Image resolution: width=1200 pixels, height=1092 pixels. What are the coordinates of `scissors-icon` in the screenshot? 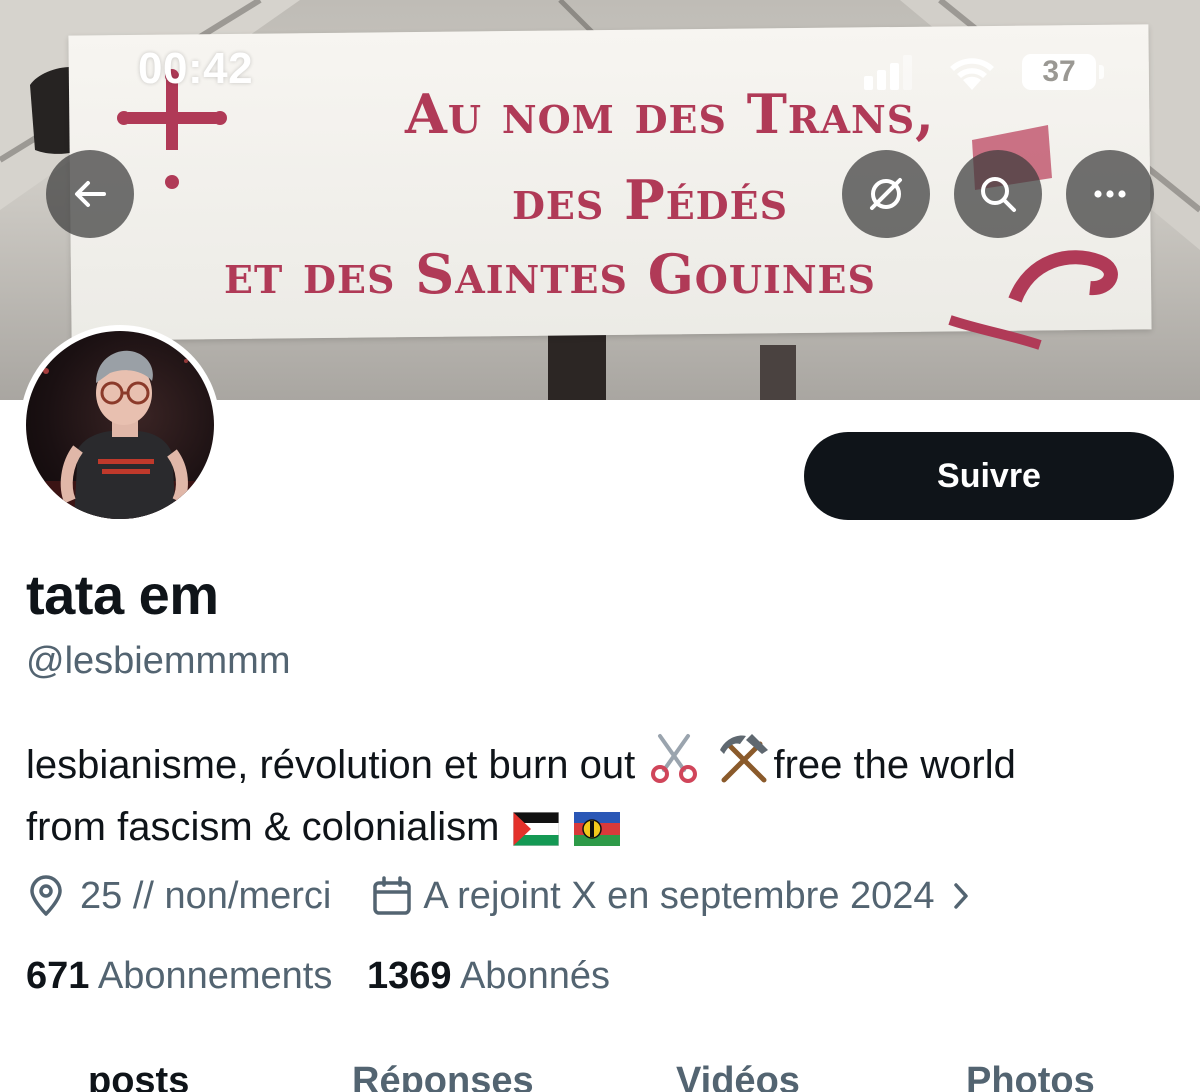 It's located at (674, 758).